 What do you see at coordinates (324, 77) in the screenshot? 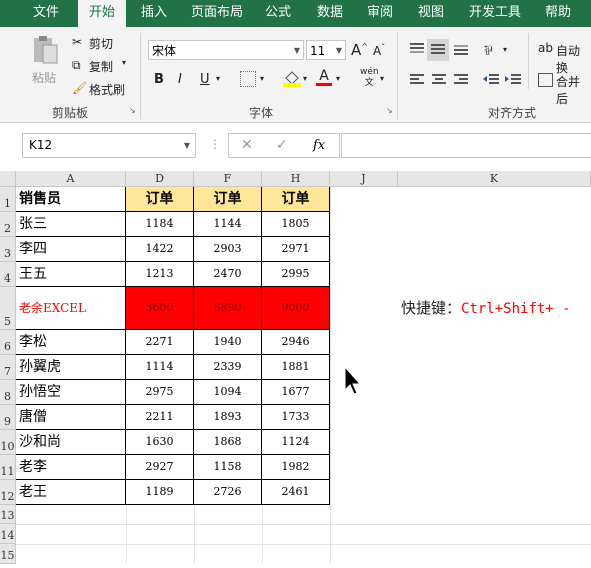
I see `font-color-icon: A` at bounding box center [324, 77].